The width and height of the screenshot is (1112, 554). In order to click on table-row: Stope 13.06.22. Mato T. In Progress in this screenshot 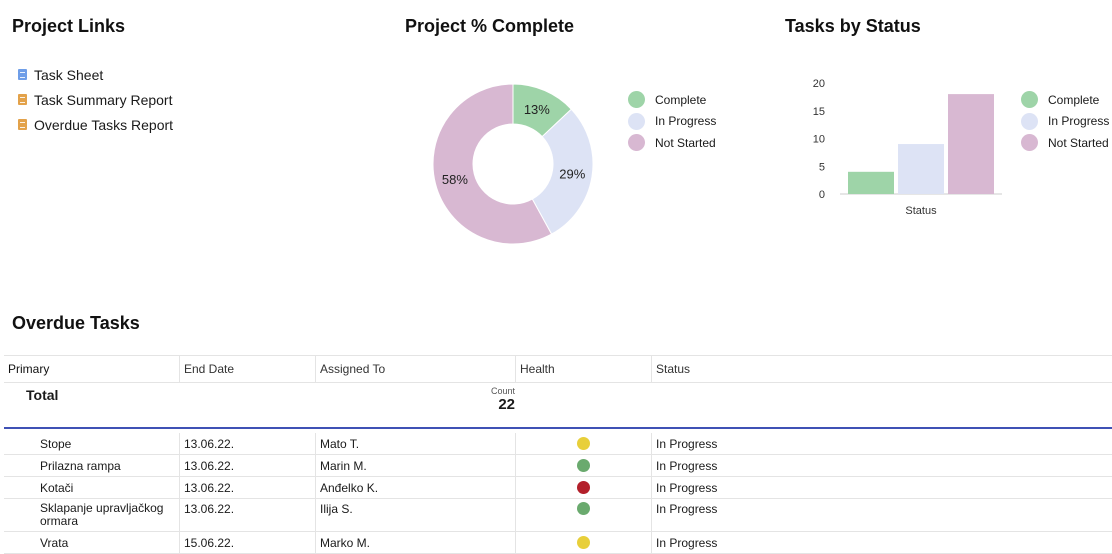, I will do `click(558, 444)`.